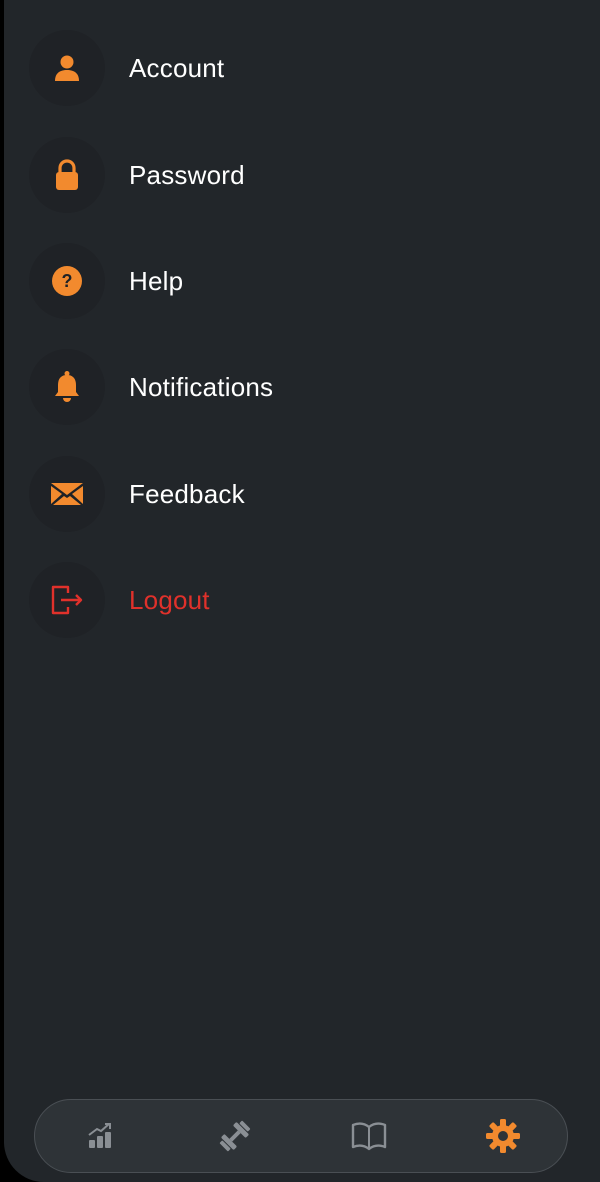  I want to click on gear-icon, so click(503, 1136).